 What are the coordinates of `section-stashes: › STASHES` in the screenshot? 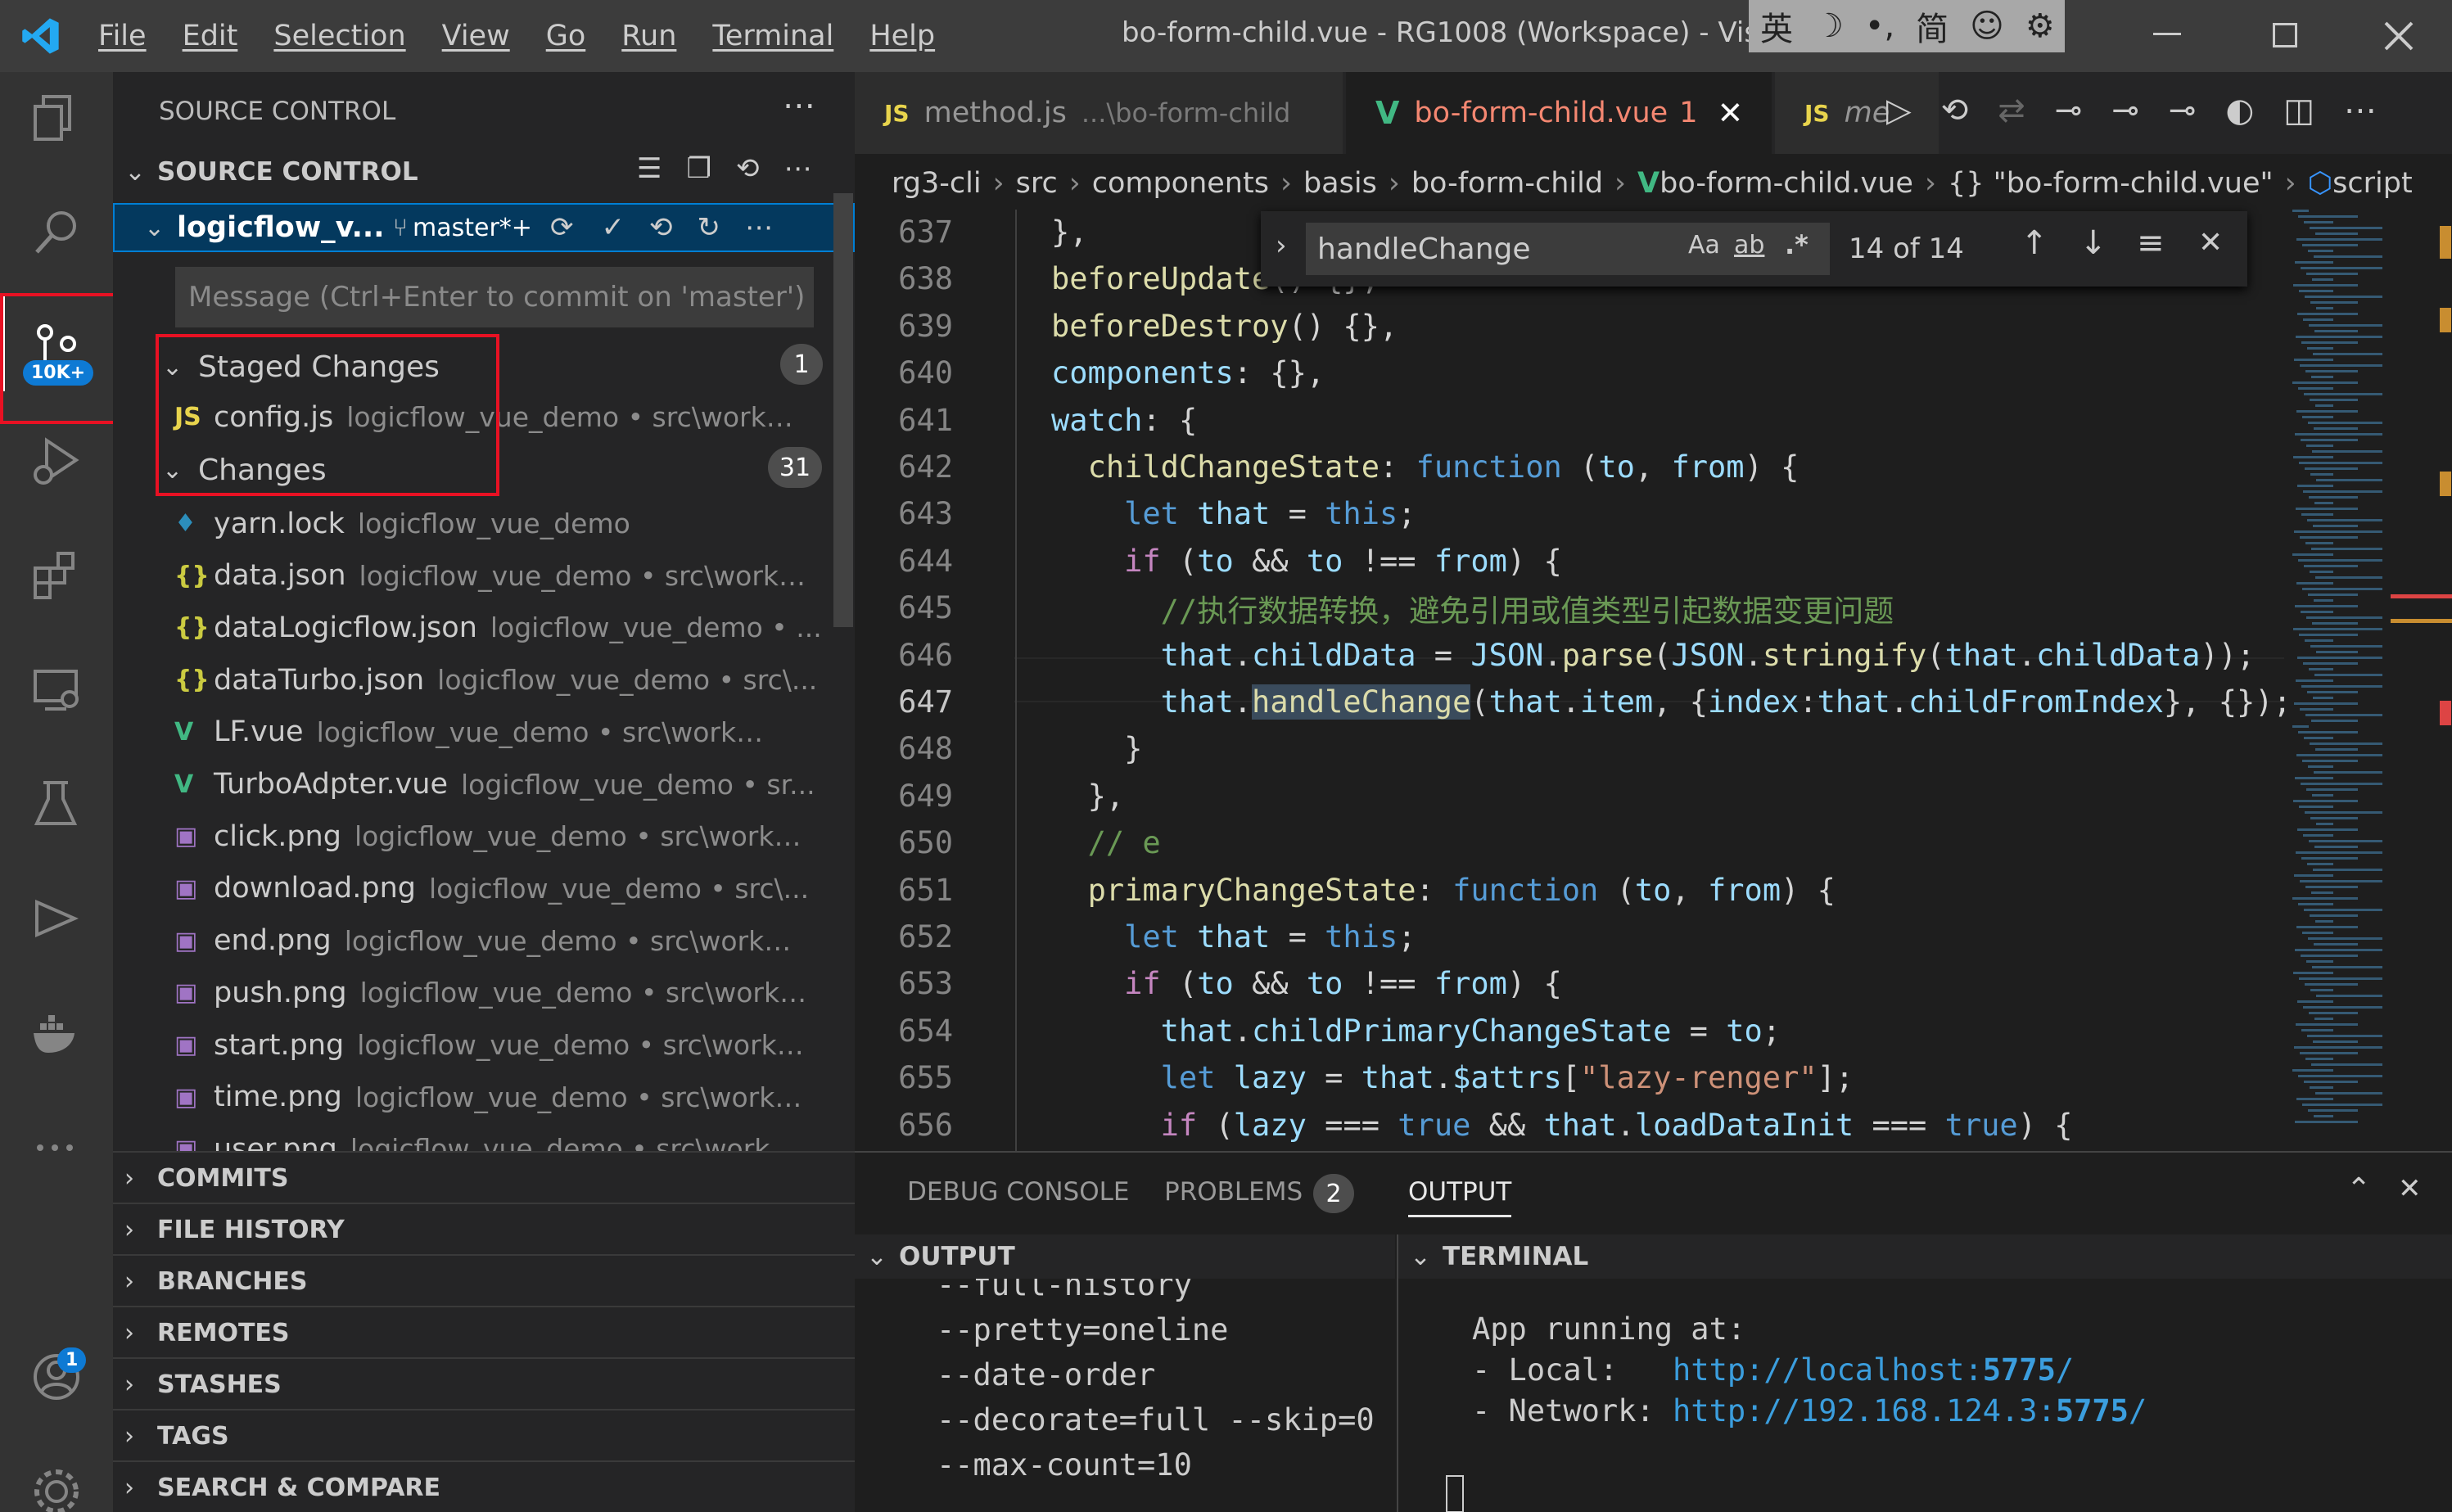 It's located at (484, 1383).